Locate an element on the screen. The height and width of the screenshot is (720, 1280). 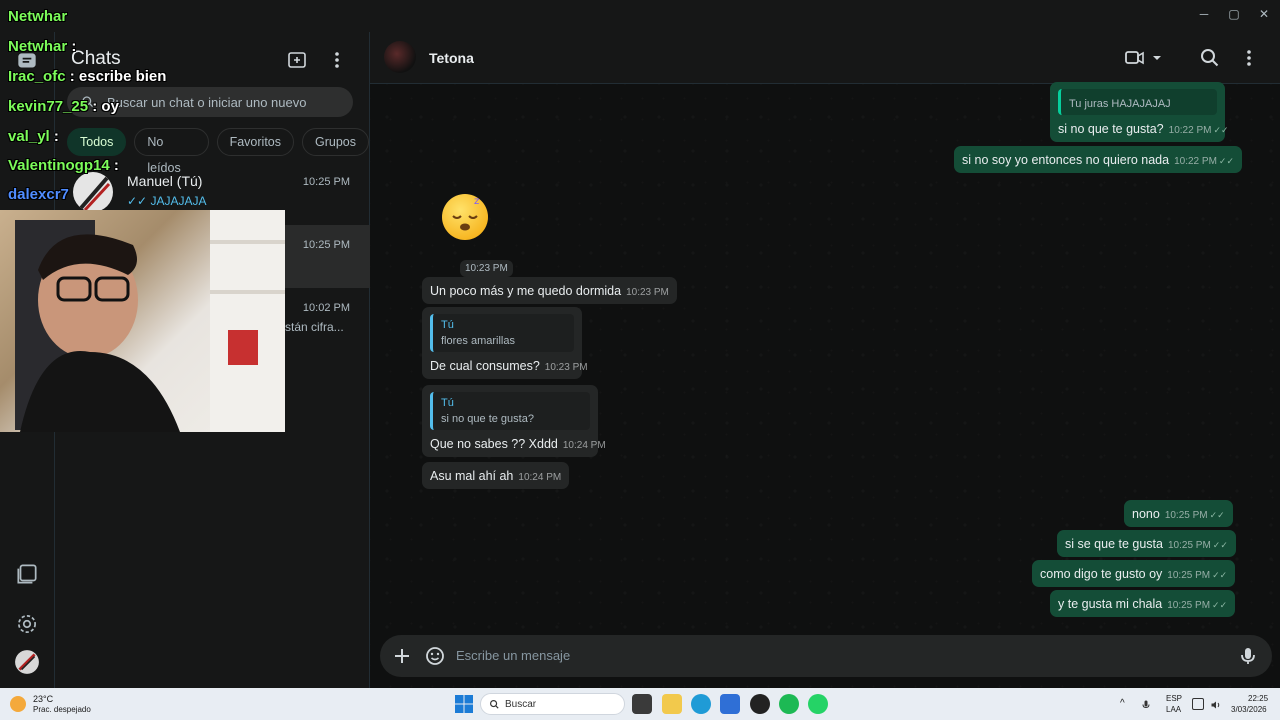
edge-icon is located at coordinates (701, 704).